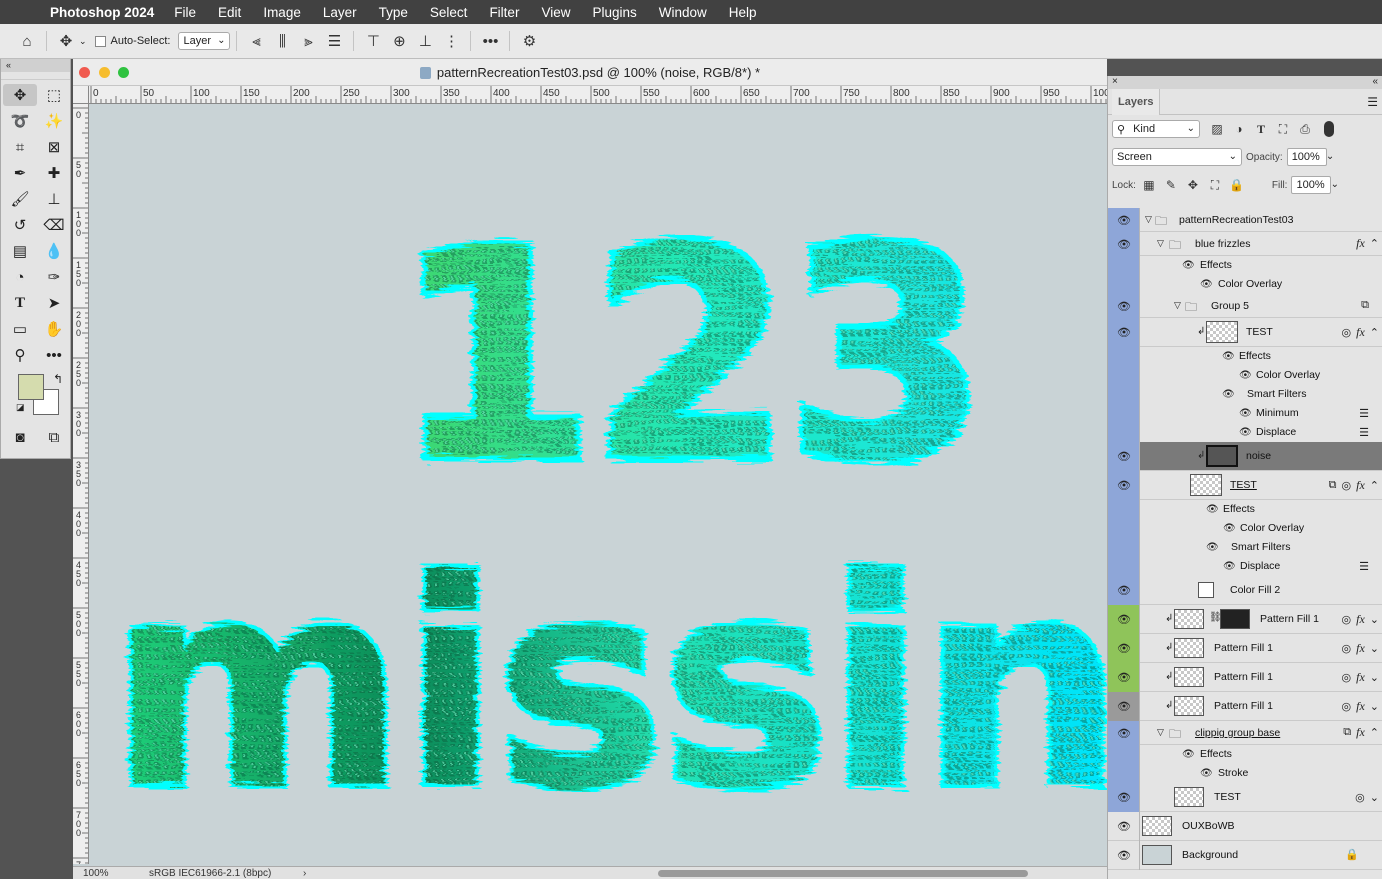 The width and height of the screenshot is (1382, 879). I want to click on menu-filter: Filter, so click(504, 12).